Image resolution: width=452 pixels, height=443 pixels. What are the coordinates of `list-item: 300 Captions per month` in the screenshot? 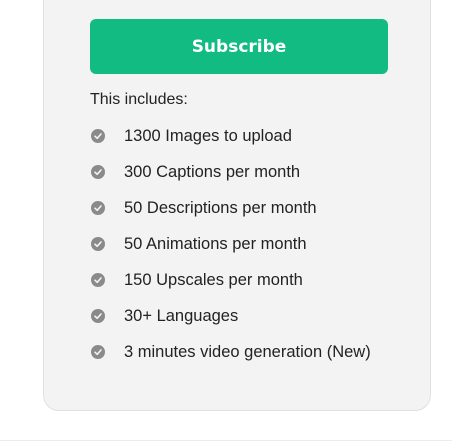 It's located at (231, 172).